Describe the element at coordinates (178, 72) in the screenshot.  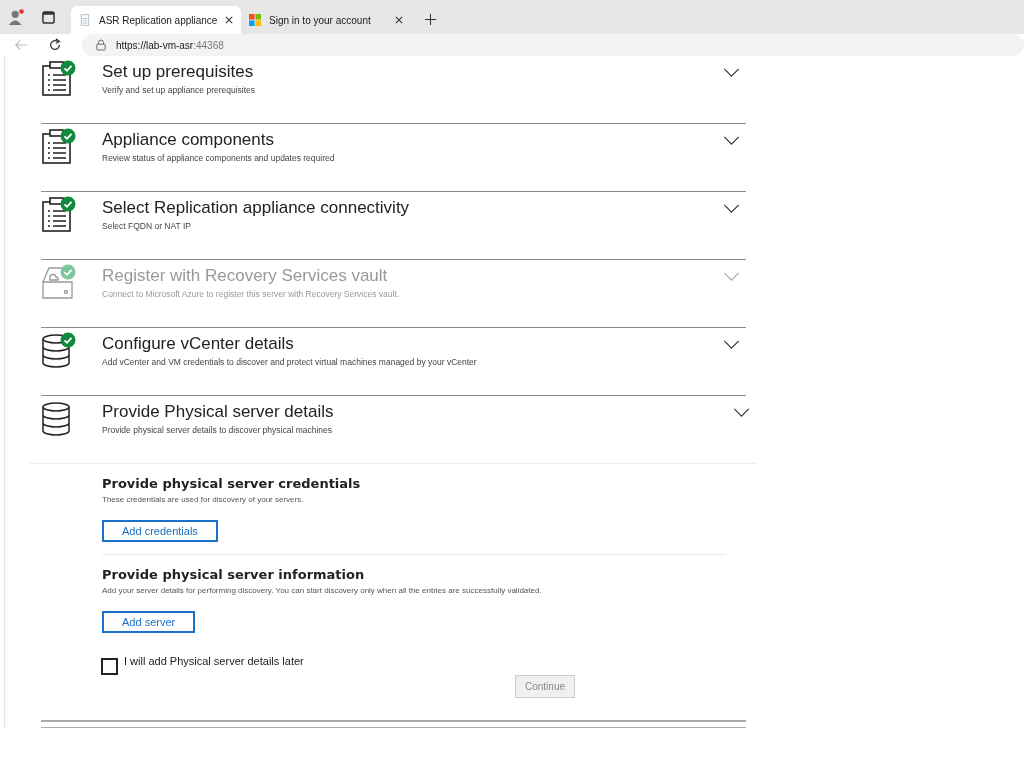
I see `step-title: Set up prerequisites` at that location.